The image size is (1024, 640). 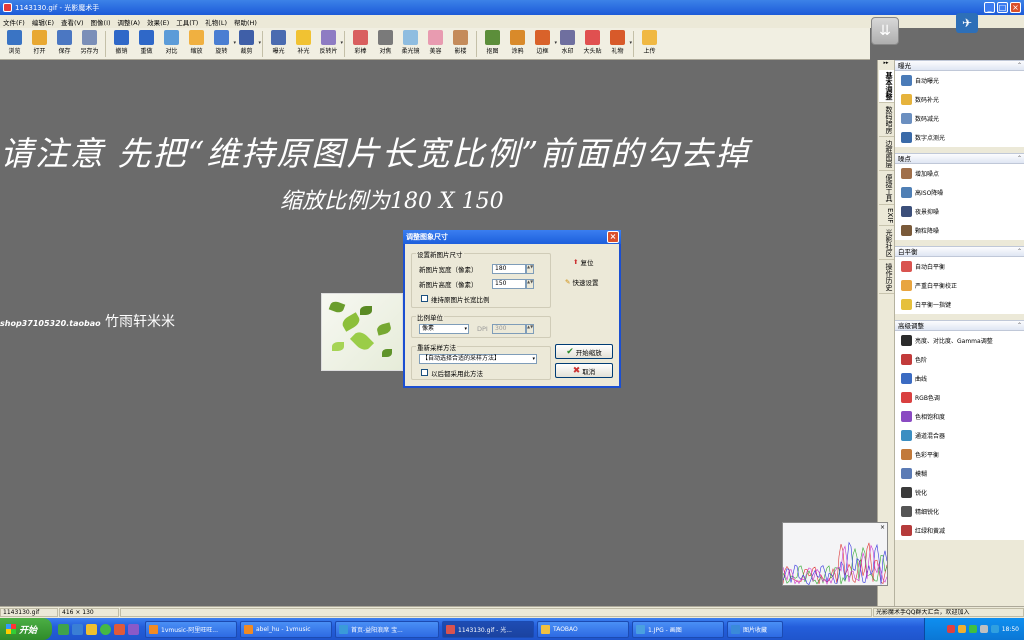 I want to click on panel-item: 数字点测光, so click(x=959, y=137).